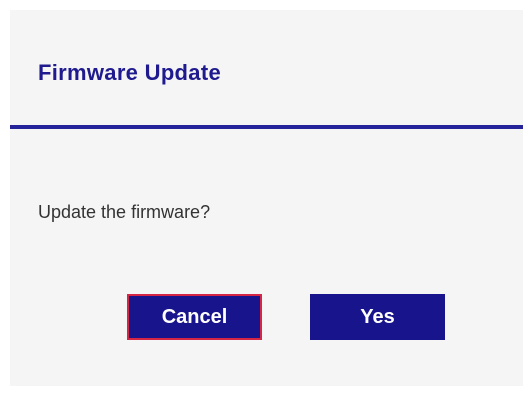 The width and height of the screenshot is (523, 396). What do you see at coordinates (129, 72) in the screenshot?
I see `dialog-title: Firmware Update` at bounding box center [129, 72].